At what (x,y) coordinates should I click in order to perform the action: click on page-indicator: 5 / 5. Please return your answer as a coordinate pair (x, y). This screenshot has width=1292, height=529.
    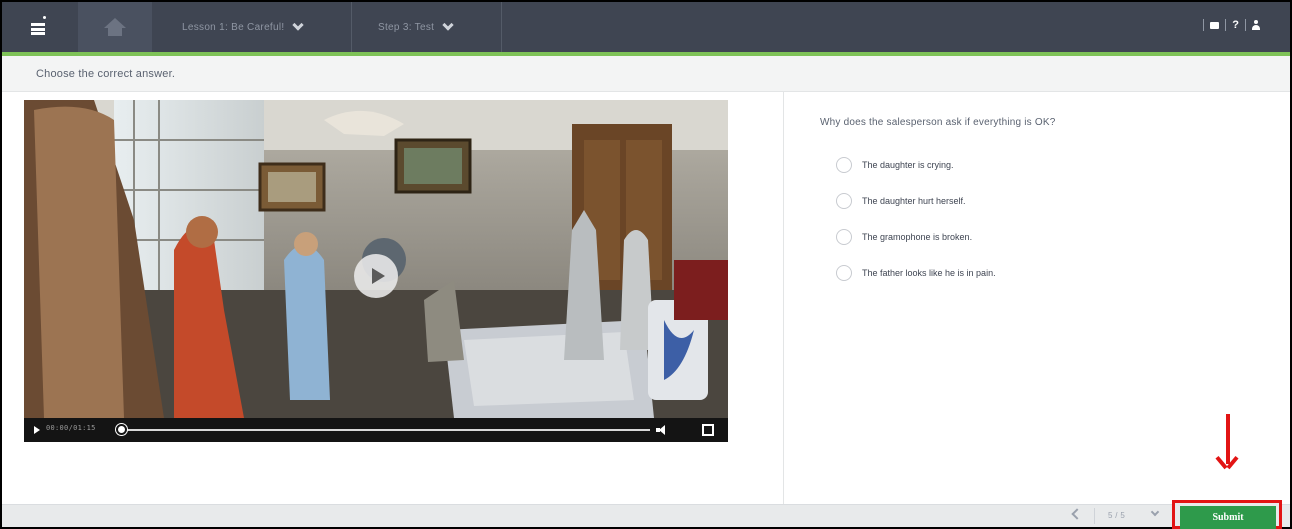
    Looking at the image, I should click on (1116, 515).